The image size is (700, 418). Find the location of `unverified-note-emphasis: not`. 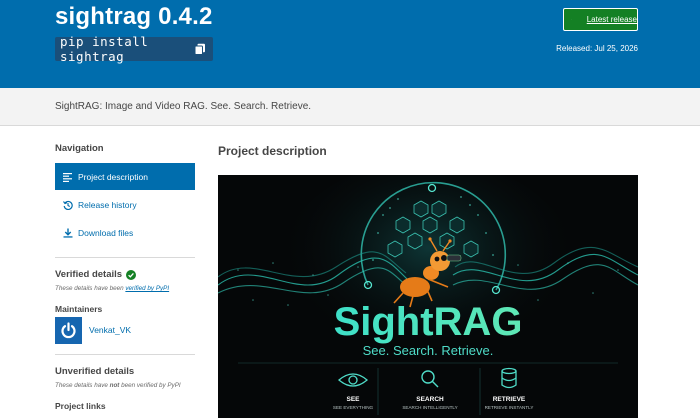

unverified-note-emphasis: not is located at coordinates (114, 385).